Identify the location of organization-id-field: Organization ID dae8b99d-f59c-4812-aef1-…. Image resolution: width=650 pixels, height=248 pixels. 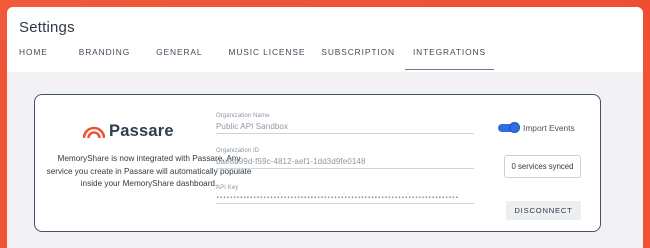
(345, 158).